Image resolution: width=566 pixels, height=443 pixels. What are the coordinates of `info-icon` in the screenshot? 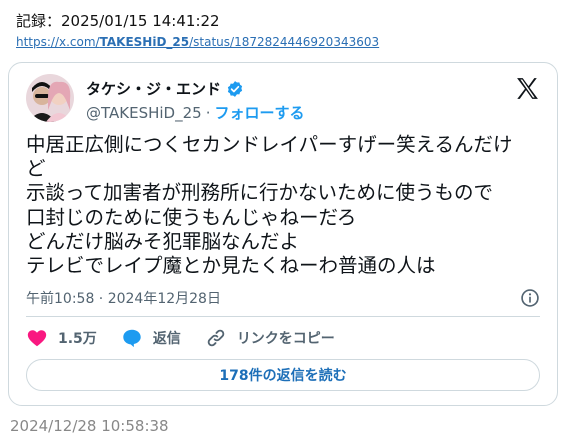 It's located at (530, 298).